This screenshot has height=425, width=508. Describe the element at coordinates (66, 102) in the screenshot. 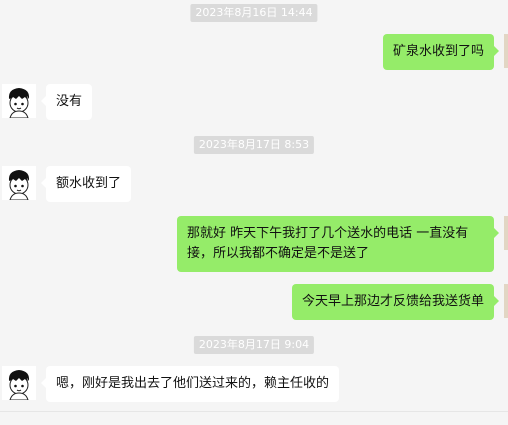

I see `message-bubble-incoming: 没有` at that location.